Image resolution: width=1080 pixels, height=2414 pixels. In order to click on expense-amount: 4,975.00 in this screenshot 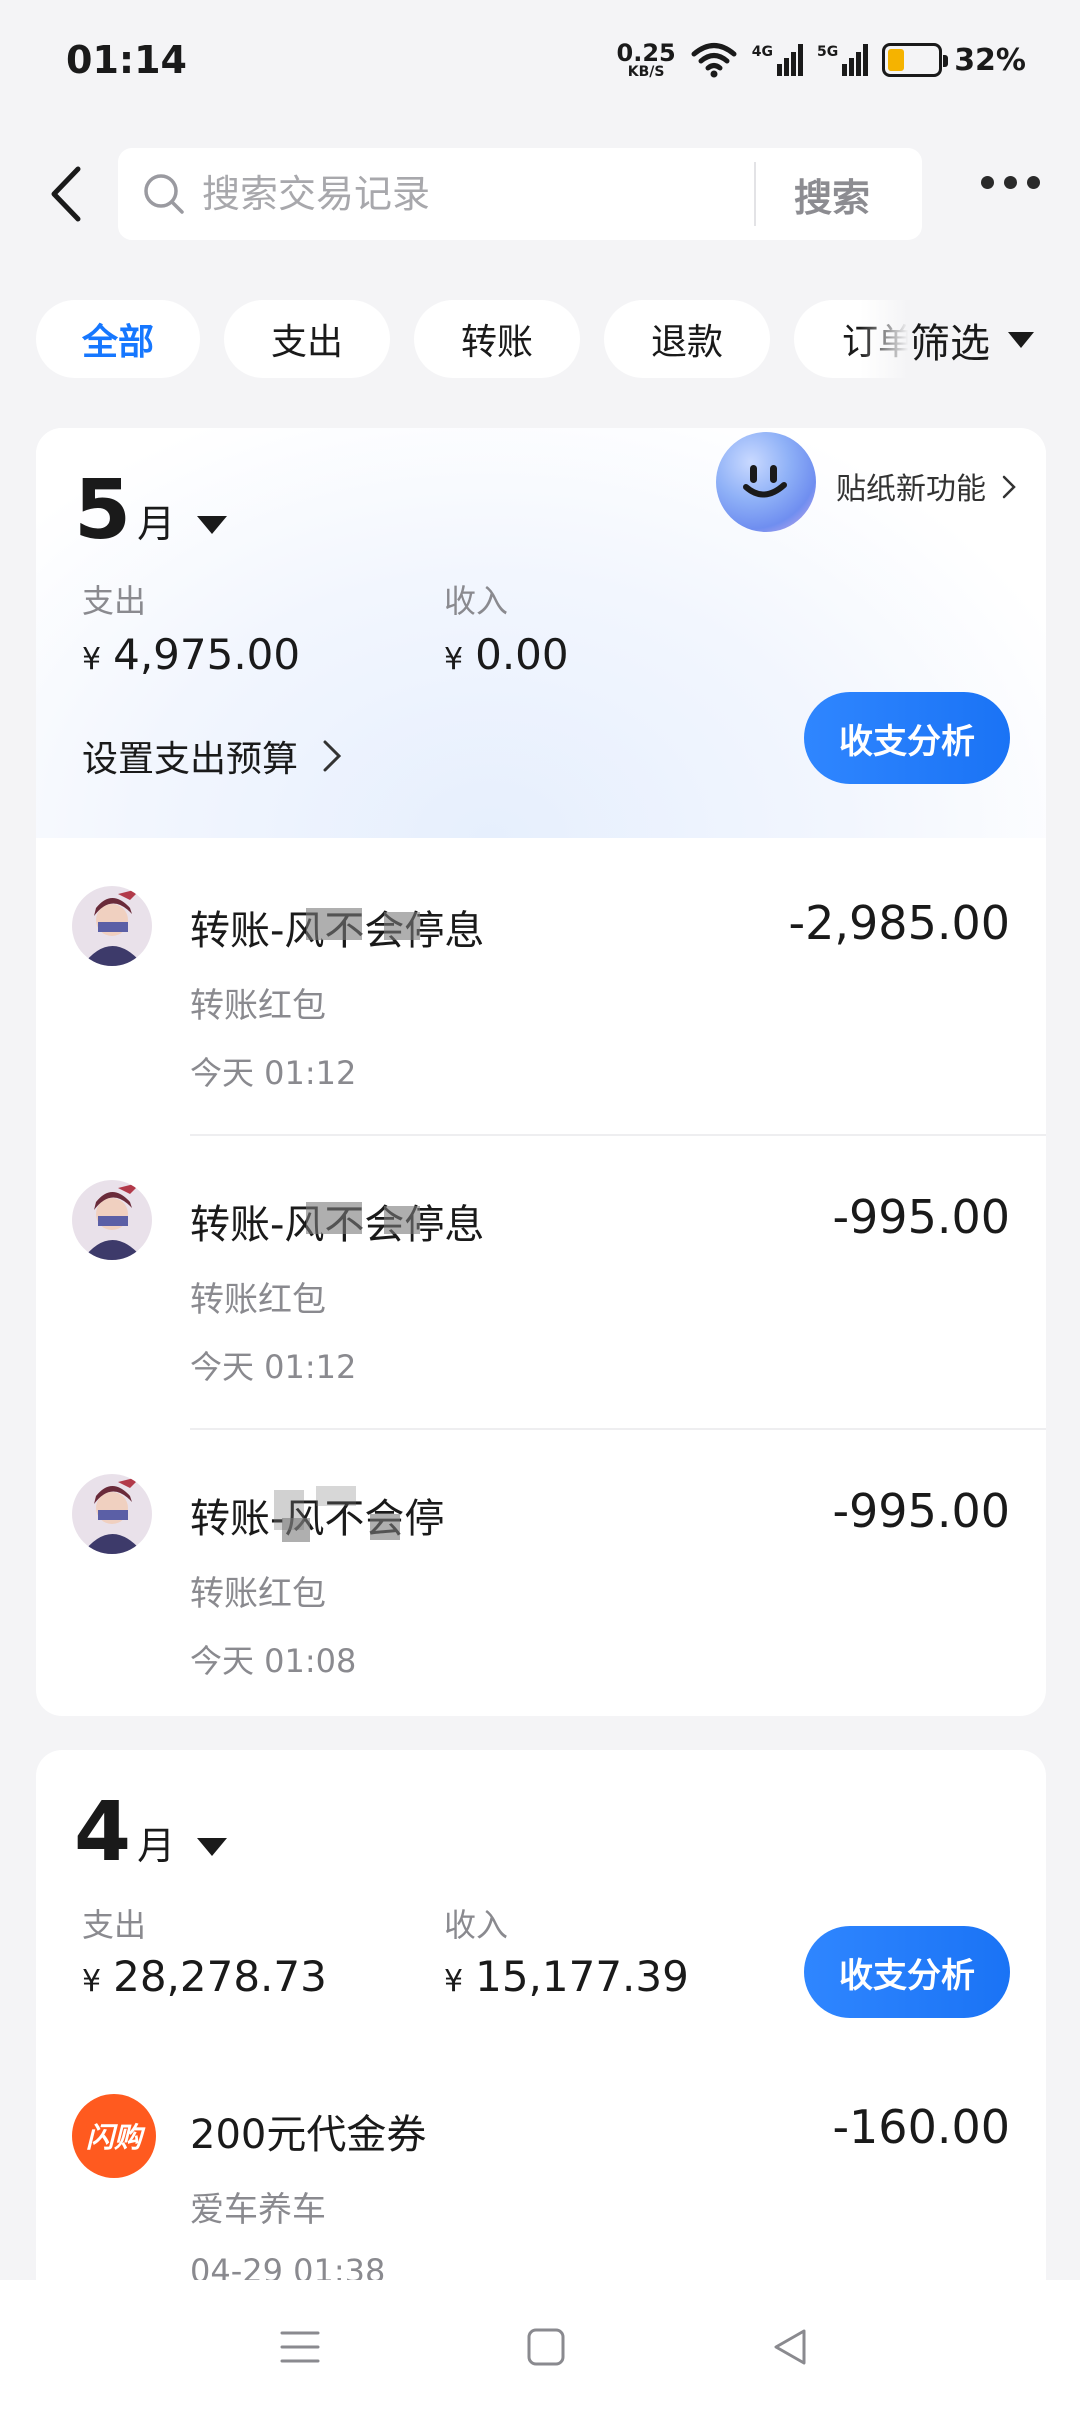, I will do `click(207, 654)`.